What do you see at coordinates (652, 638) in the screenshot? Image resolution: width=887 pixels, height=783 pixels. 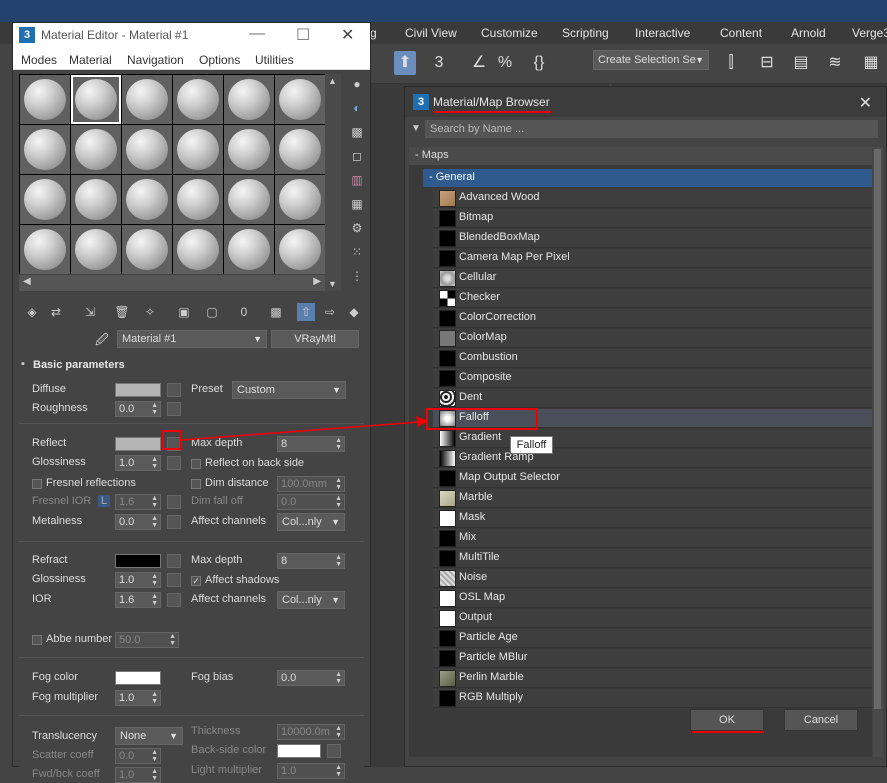 I see `map-item-particle-age: Particle Age` at bounding box center [652, 638].